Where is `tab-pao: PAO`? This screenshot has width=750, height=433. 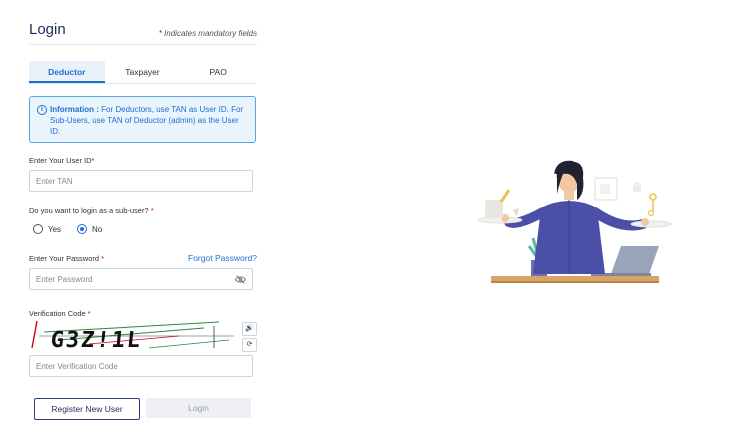 tab-pao: PAO is located at coordinates (218, 72).